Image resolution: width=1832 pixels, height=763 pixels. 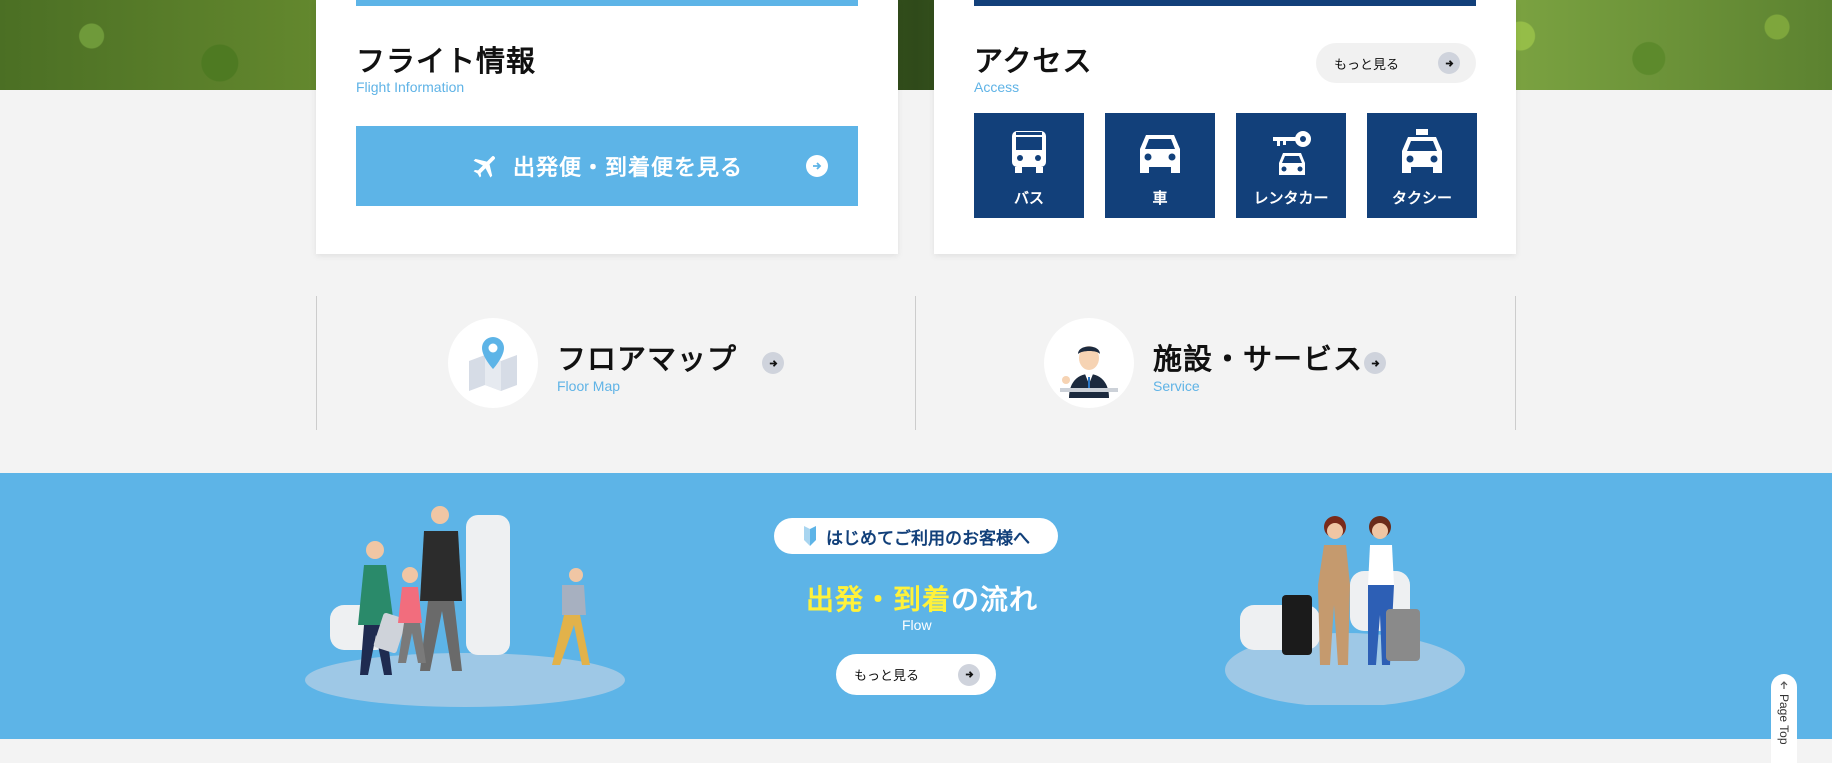 I want to click on taxi-icon, so click(x=1422, y=151).